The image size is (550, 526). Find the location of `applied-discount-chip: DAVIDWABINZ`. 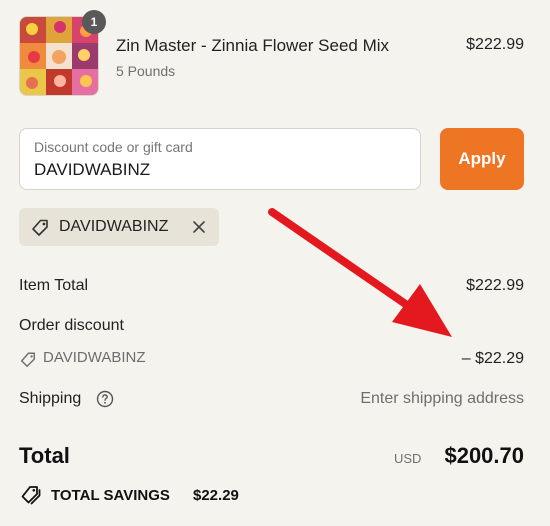

applied-discount-chip: DAVIDWABINZ is located at coordinates (119, 227).